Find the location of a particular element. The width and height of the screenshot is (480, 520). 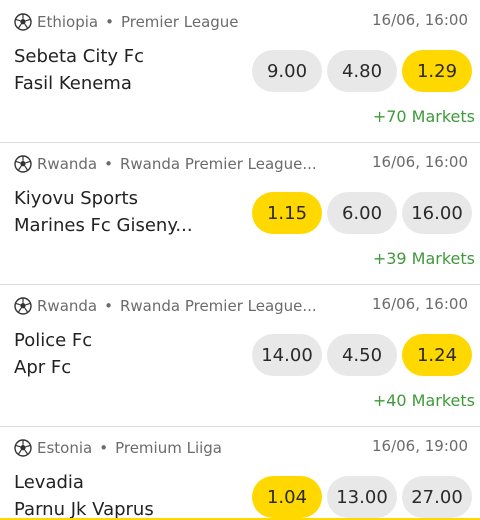

home-team: Levadia is located at coordinates (49, 482).